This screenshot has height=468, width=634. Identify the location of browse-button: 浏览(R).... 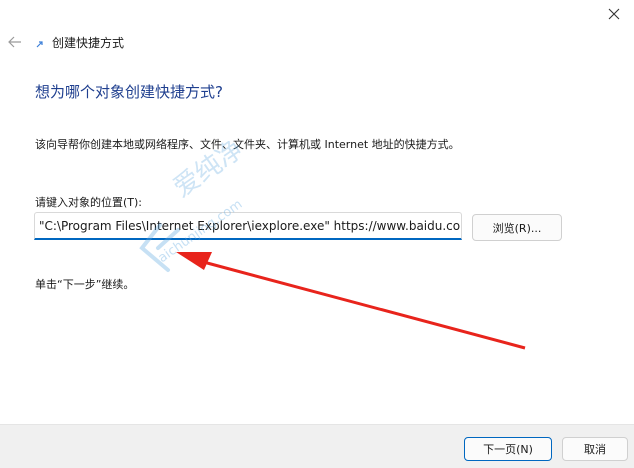
(517, 227).